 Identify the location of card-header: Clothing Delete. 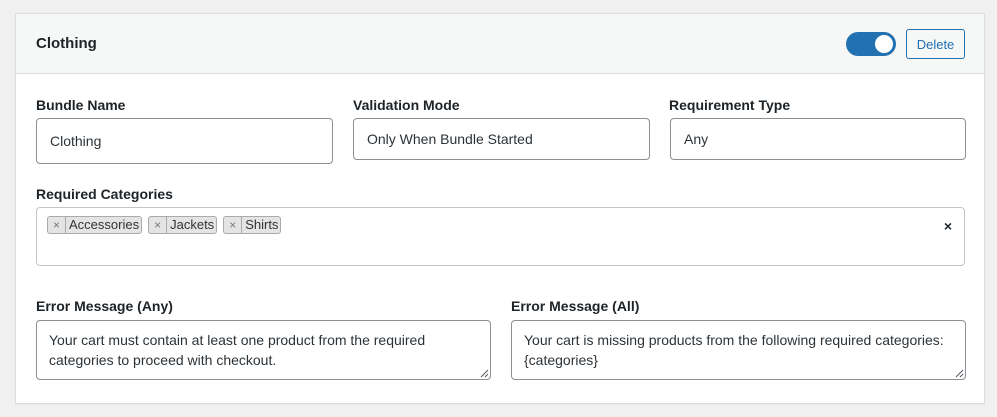
(500, 44).